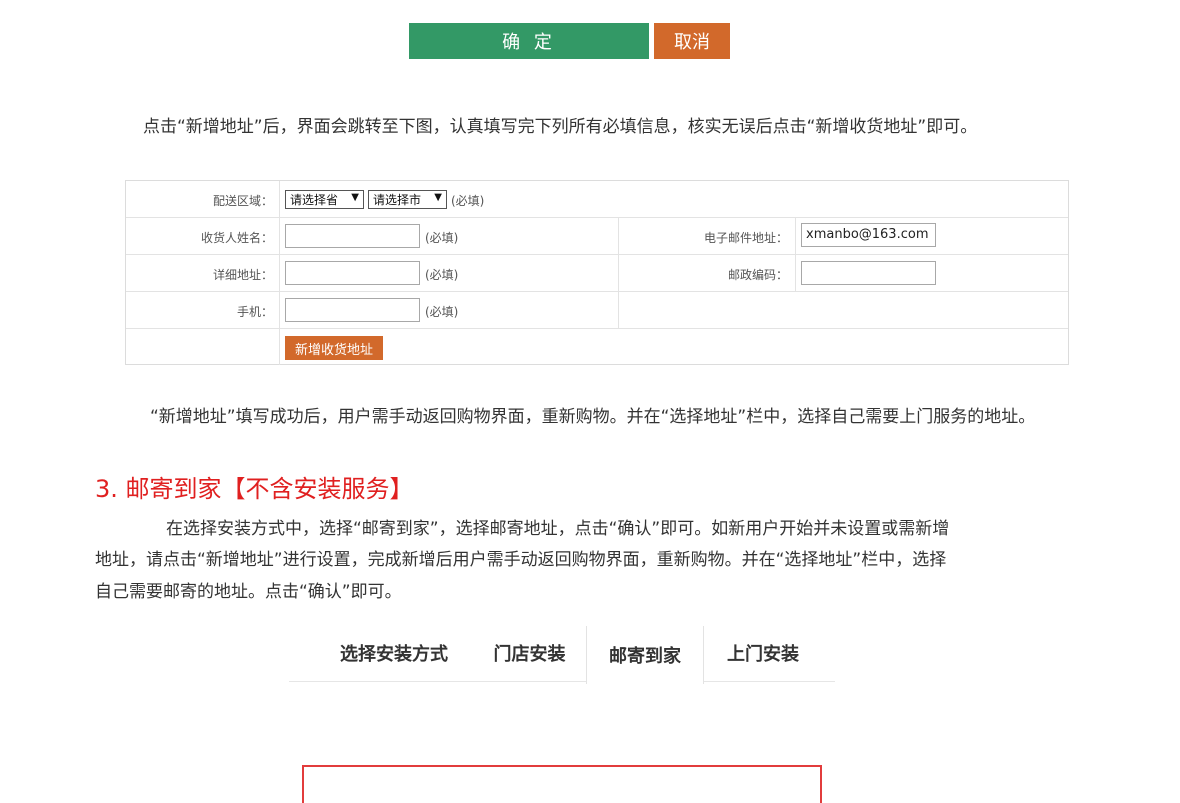 The width and height of the screenshot is (1180, 803). What do you see at coordinates (352, 273) in the screenshot?
I see `address-input` at bounding box center [352, 273].